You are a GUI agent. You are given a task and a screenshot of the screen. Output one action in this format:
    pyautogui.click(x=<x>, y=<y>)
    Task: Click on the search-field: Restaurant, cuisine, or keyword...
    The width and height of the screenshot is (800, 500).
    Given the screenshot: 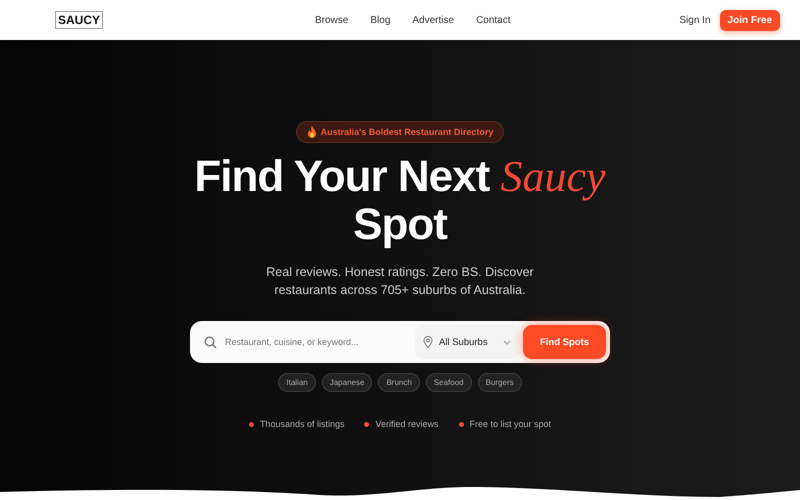 What is the action you would take?
    pyautogui.click(x=315, y=342)
    